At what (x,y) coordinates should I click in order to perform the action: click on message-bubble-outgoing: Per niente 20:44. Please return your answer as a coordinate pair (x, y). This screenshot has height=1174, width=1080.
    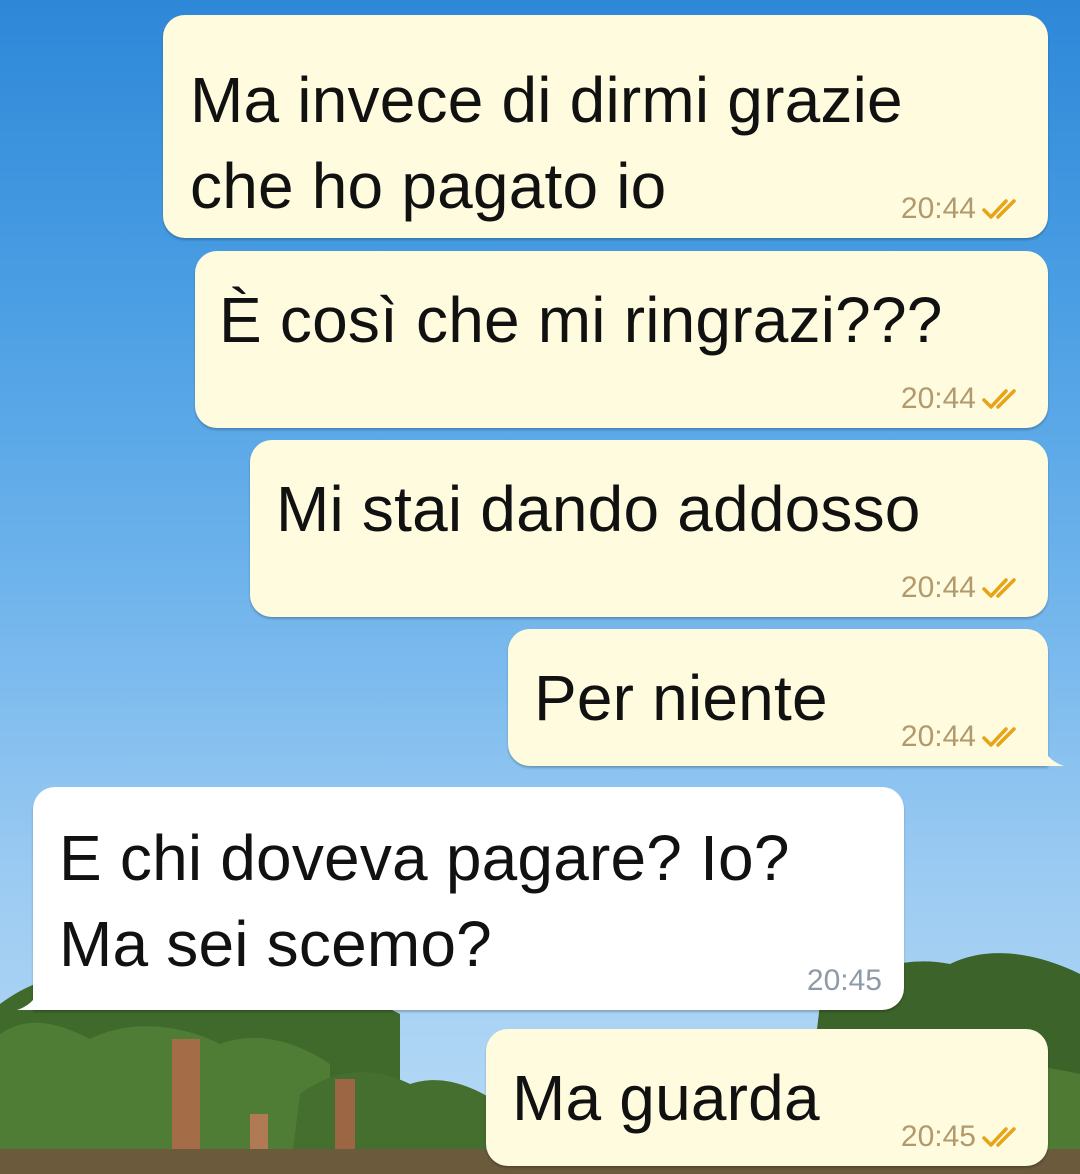
    Looking at the image, I should click on (786, 697).